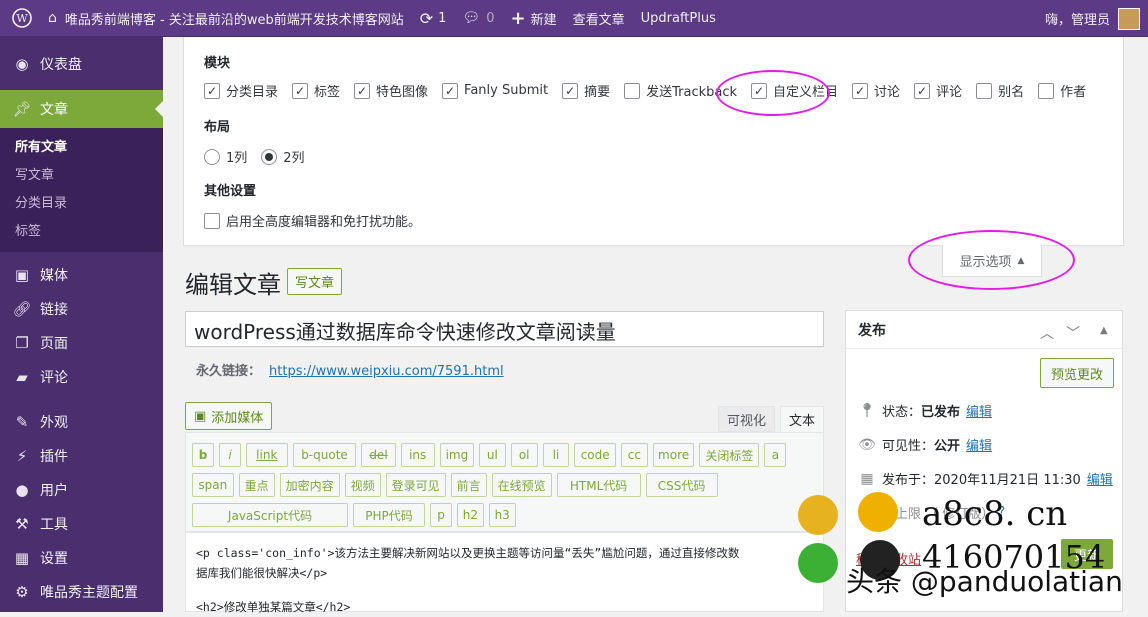  I want to click on quicktag-button: ol, so click(524, 455).